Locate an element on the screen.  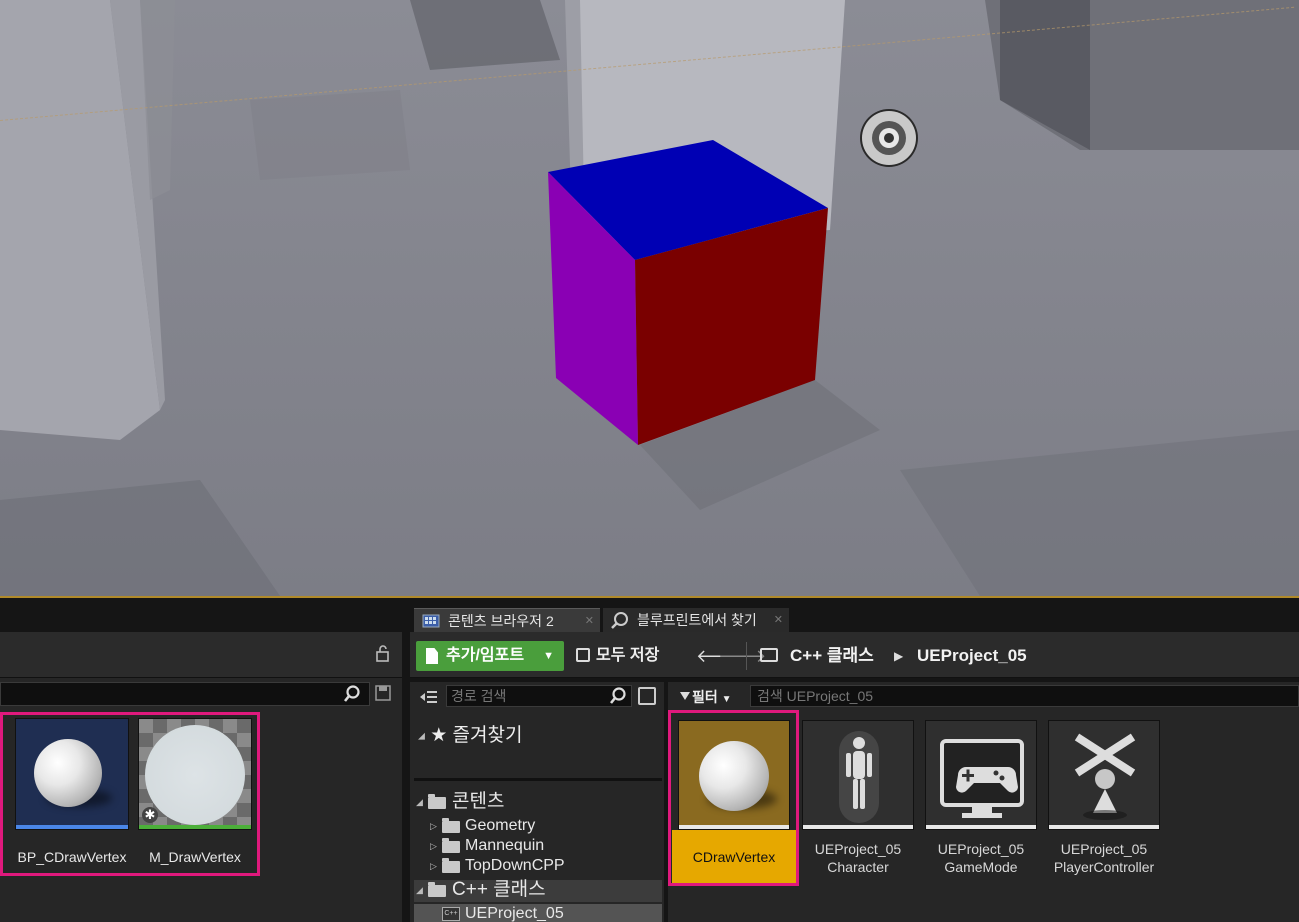
path-search-input: 경로 검색 is located at coordinates (539, 696).